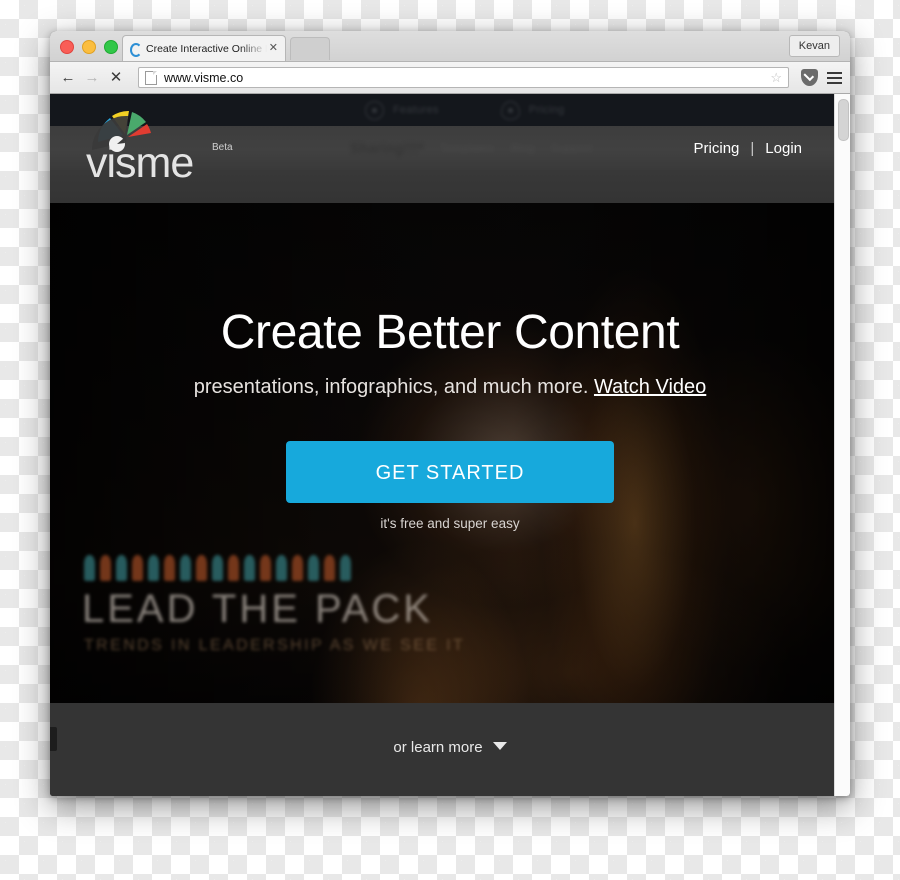  I want to click on site-nav-links: Pricing | Login, so click(748, 148).